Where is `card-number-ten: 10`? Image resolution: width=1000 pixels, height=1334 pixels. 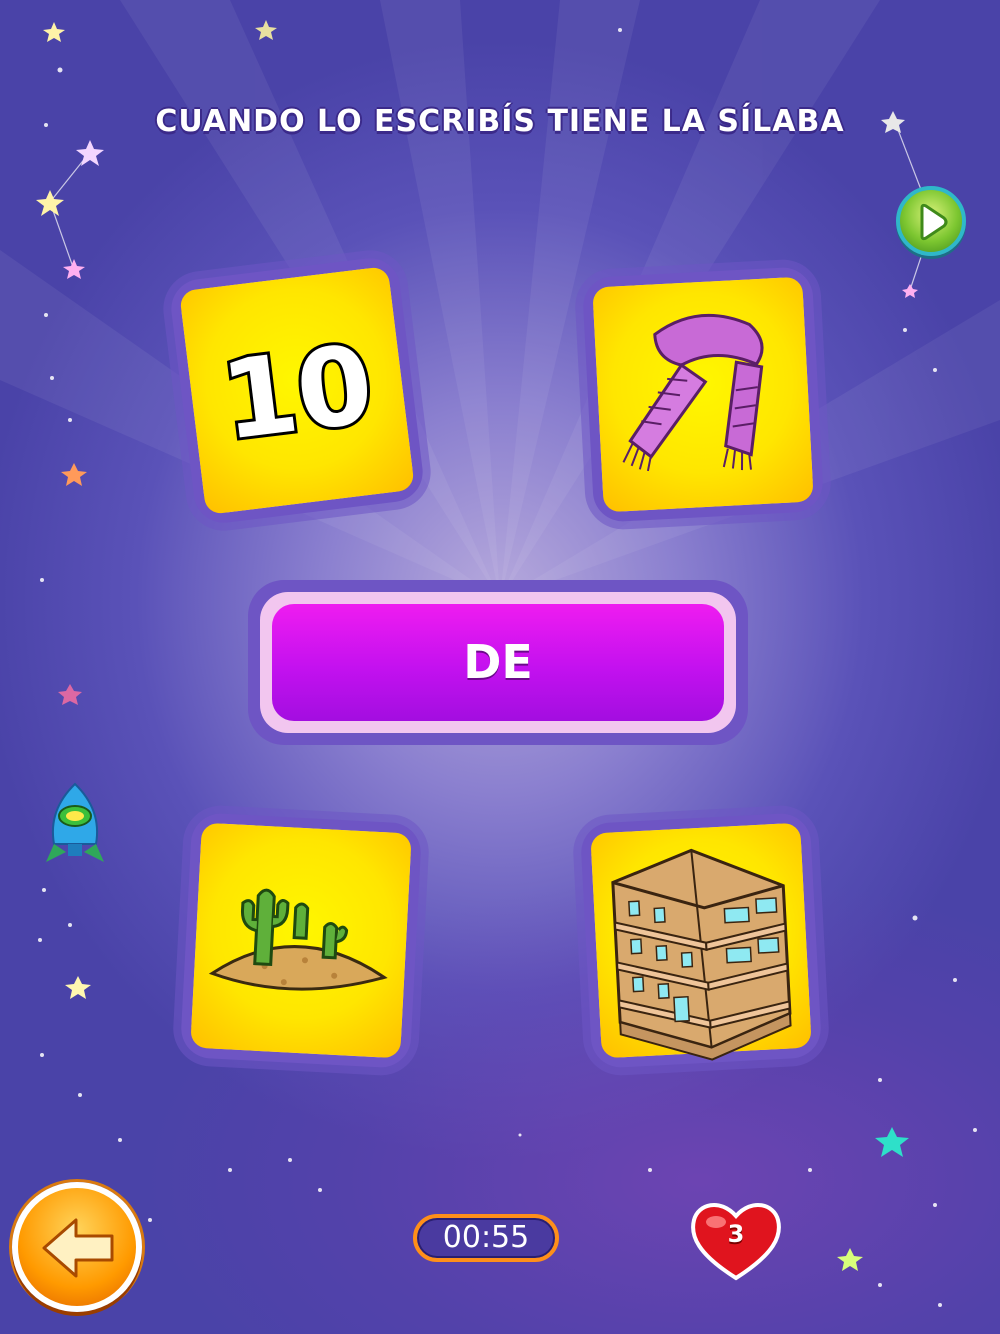 card-number-ten: 10 is located at coordinates (297, 390).